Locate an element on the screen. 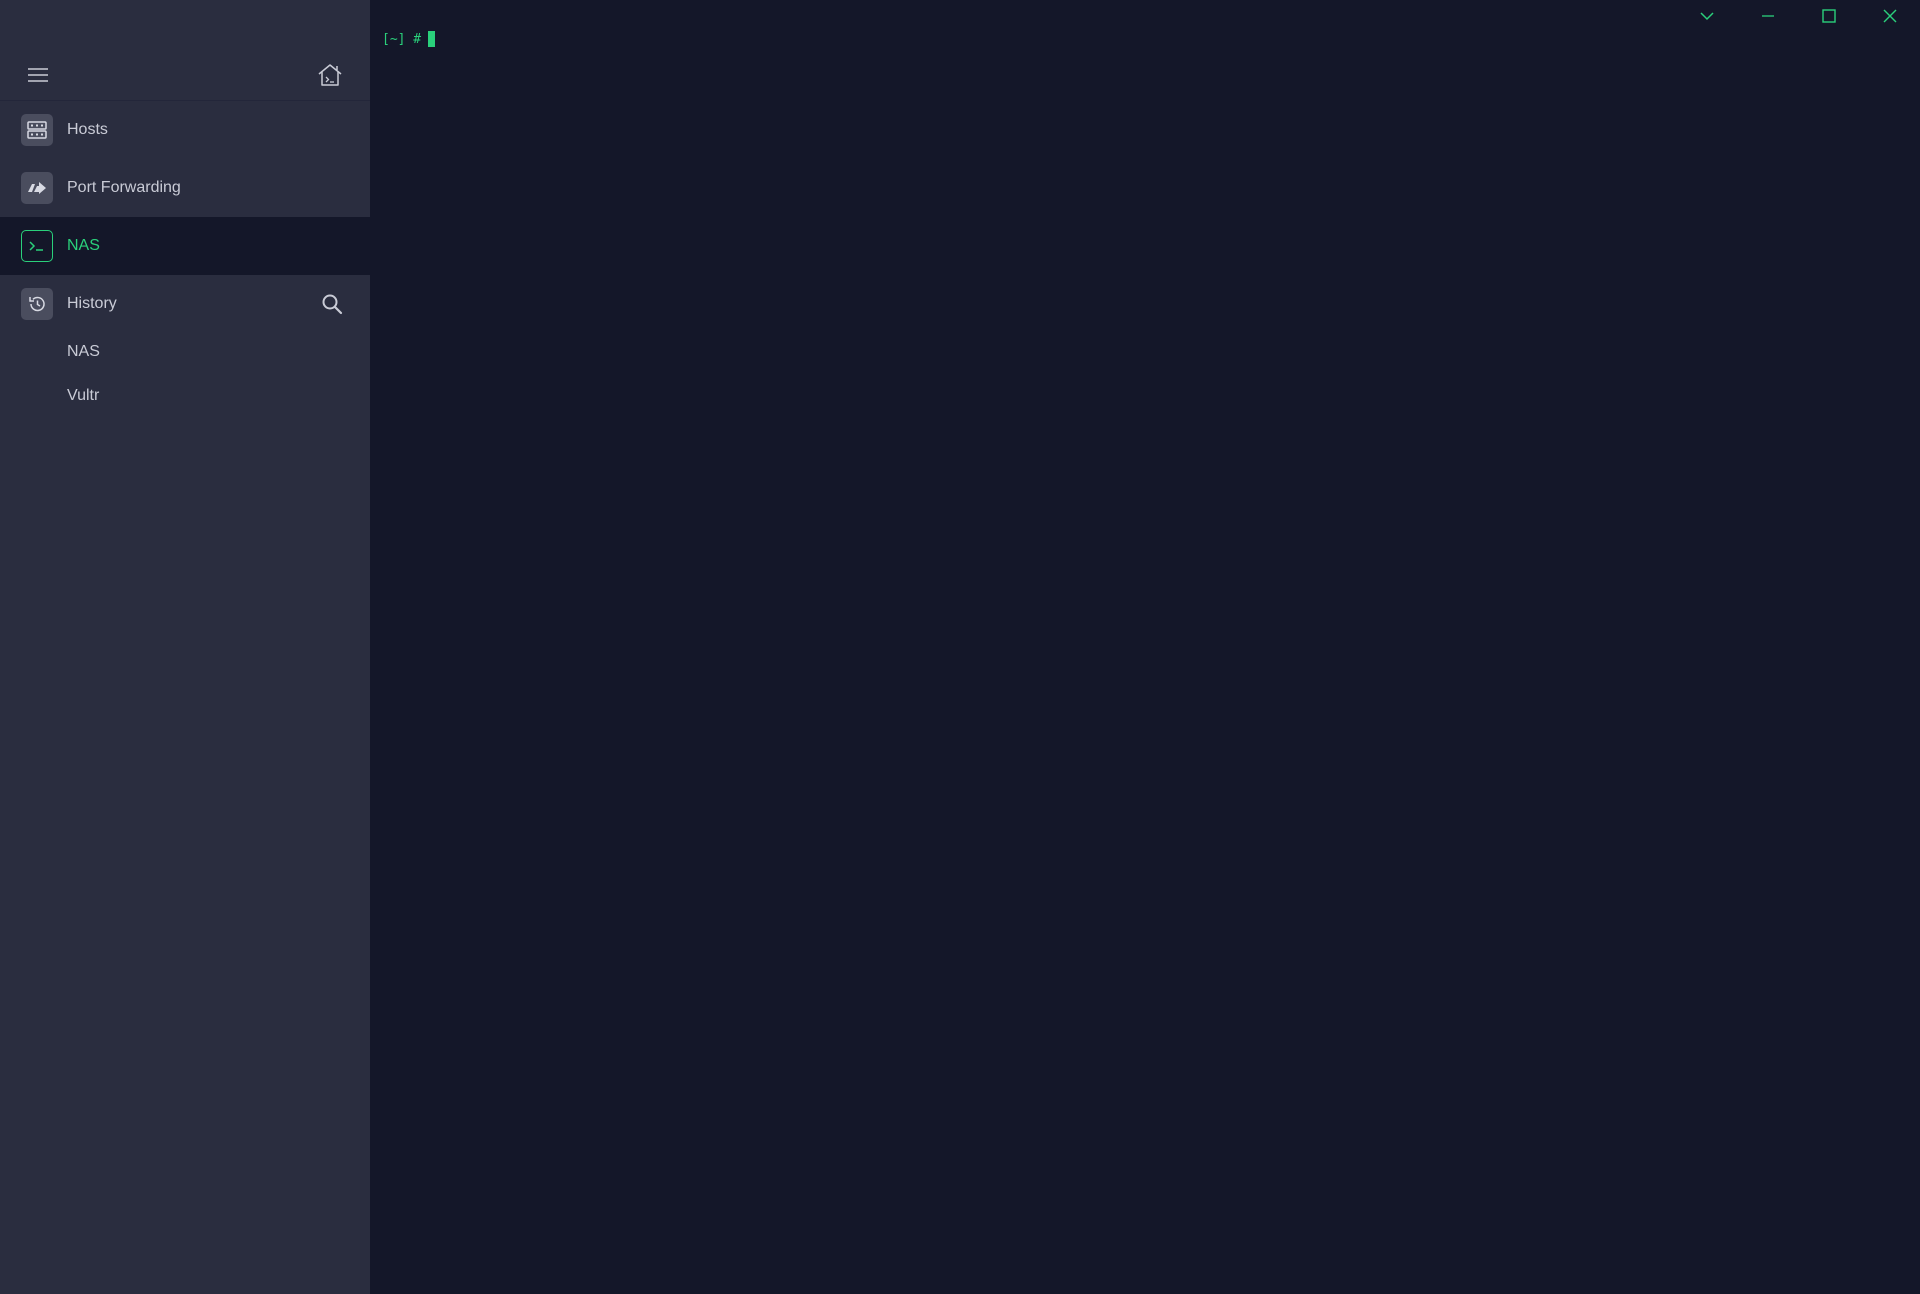 Image resolution: width=1920 pixels, height=1294 pixels. home-terminal-button is located at coordinates (330, 75).